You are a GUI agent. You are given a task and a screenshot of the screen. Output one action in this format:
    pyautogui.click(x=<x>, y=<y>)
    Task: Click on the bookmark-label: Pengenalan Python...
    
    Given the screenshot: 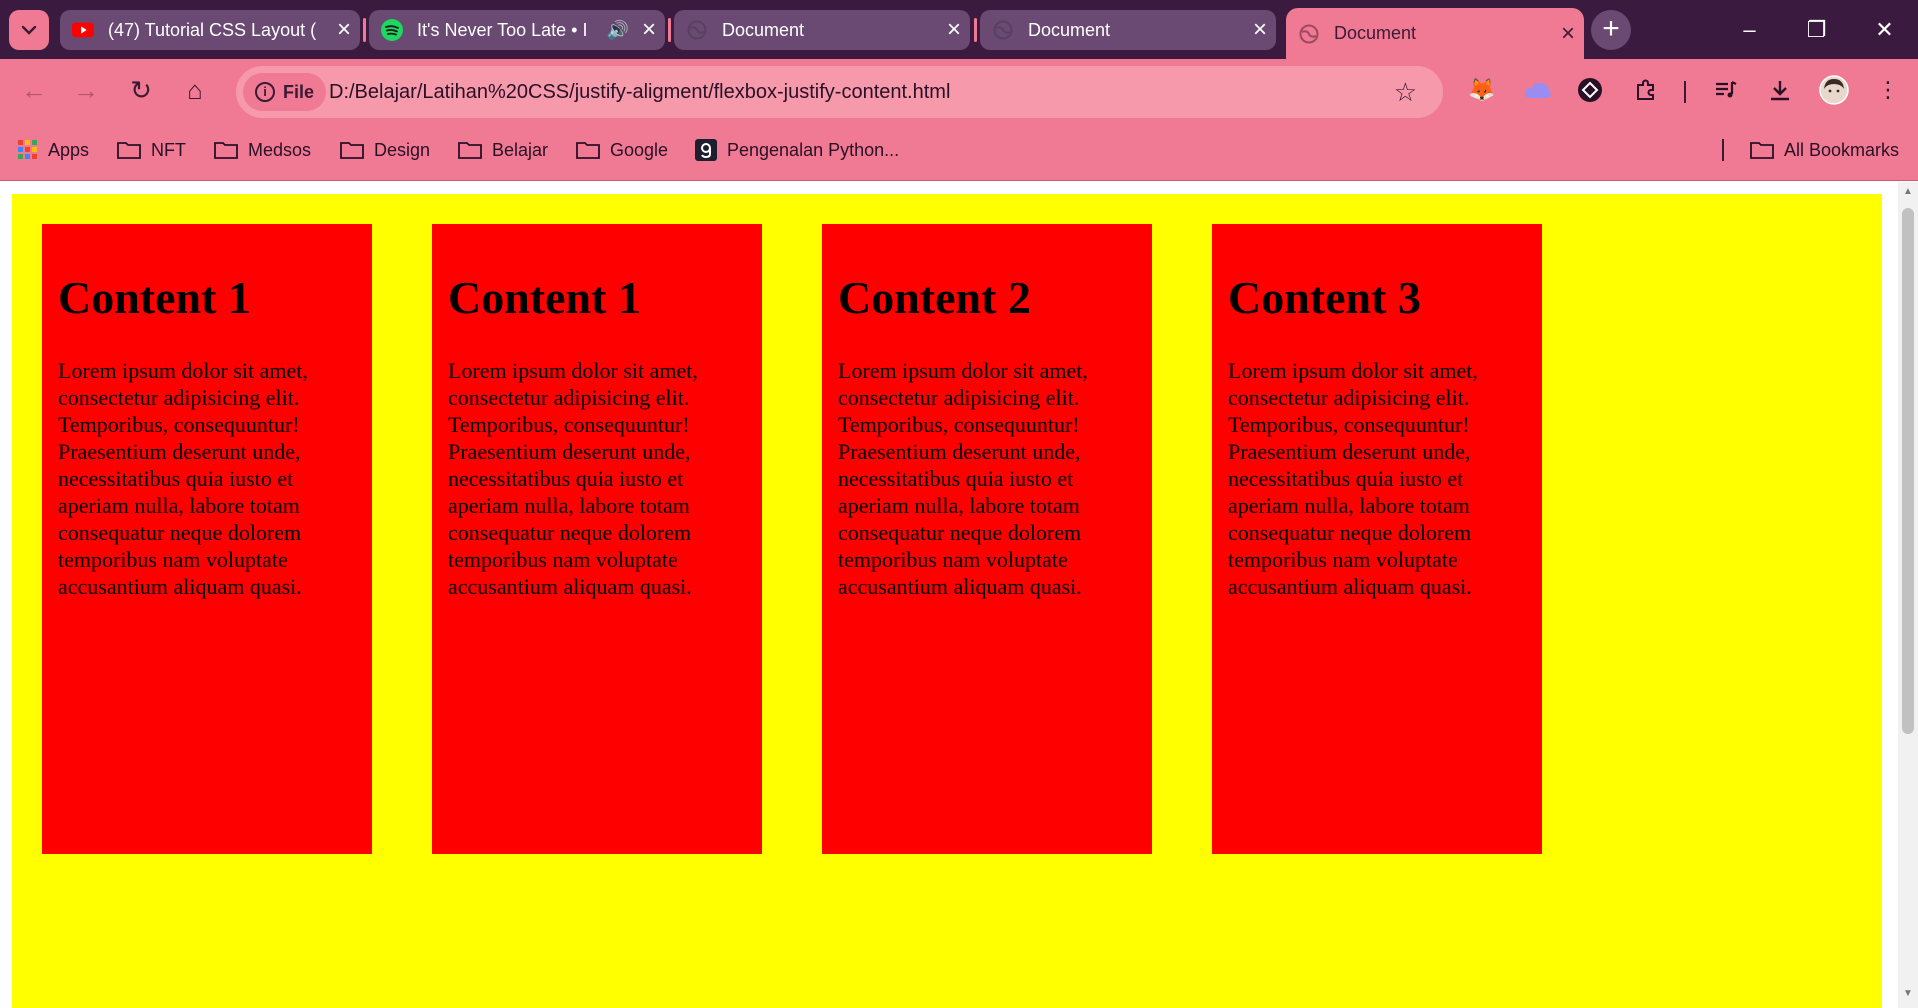 What is the action you would take?
    pyautogui.click(x=813, y=149)
    